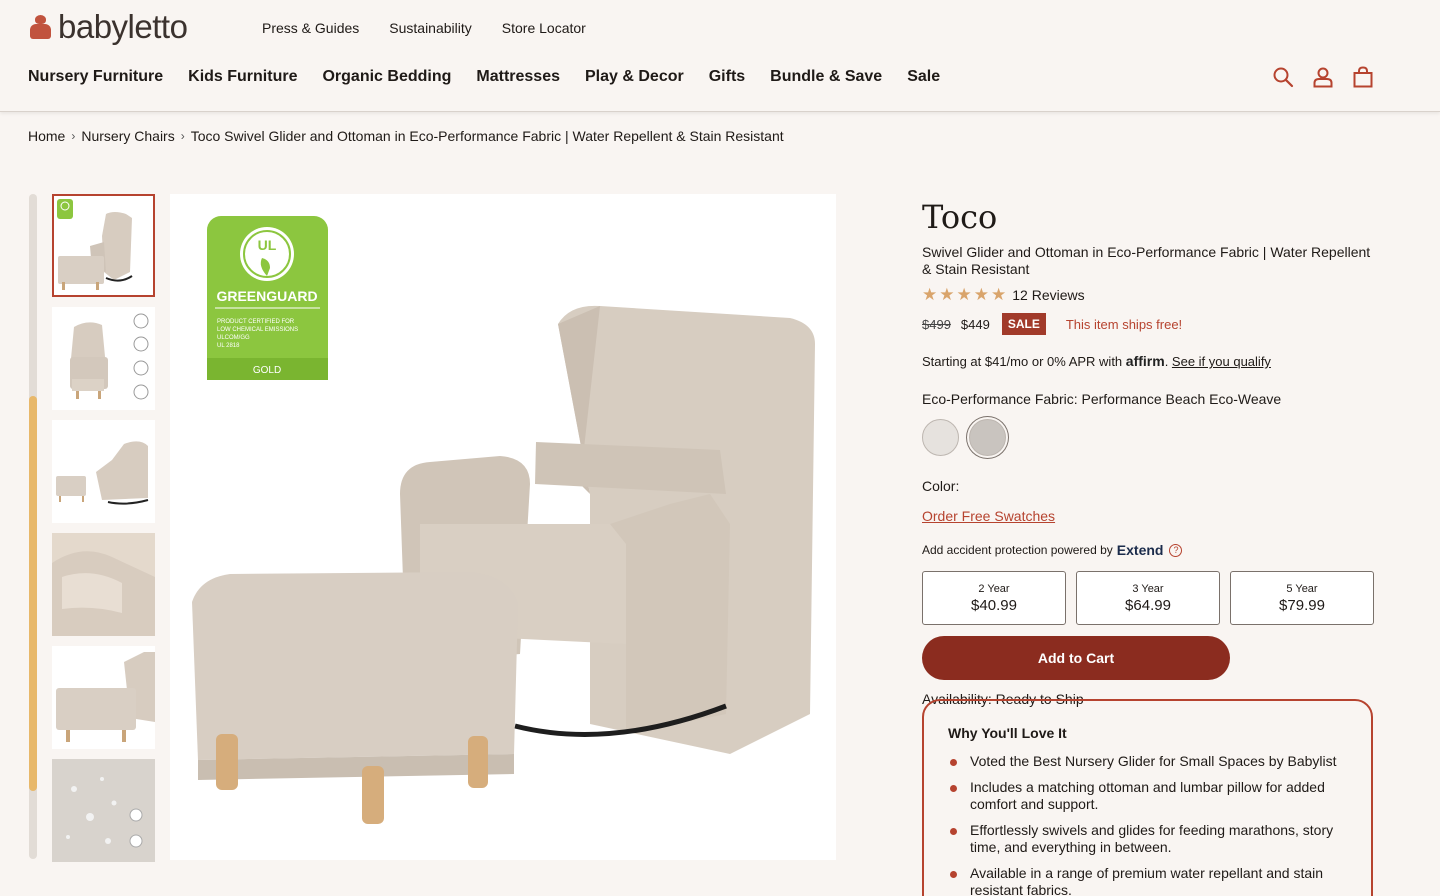 The height and width of the screenshot is (896, 1440). What do you see at coordinates (430, 28) in the screenshot?
I see `util-nav-sustainability: Sustainability` at bounding box center [430, 28].